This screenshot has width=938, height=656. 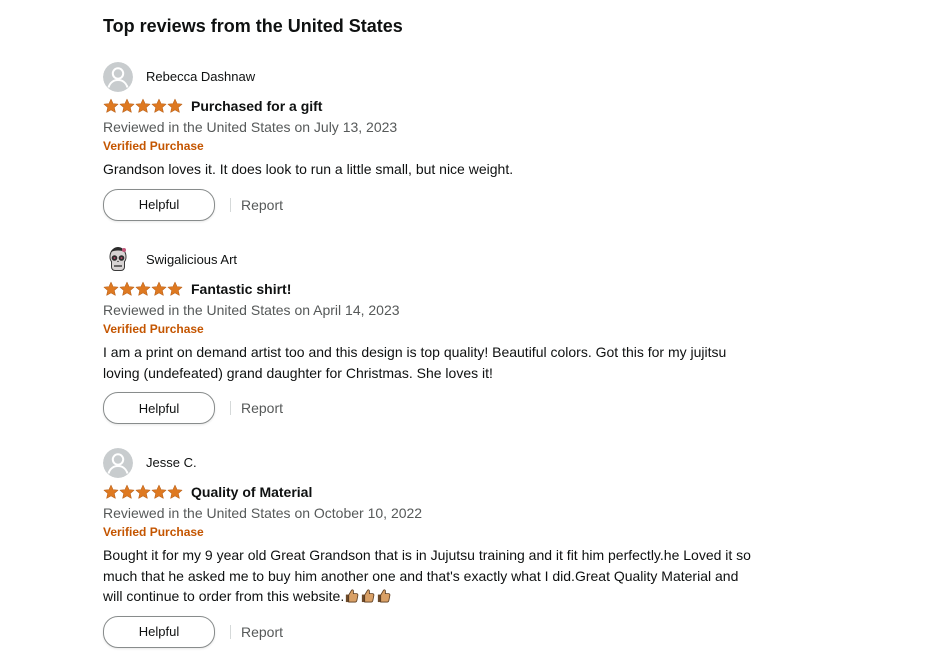 I want to click on reviewer-name: Jesse C., so click(x=171, y=463).